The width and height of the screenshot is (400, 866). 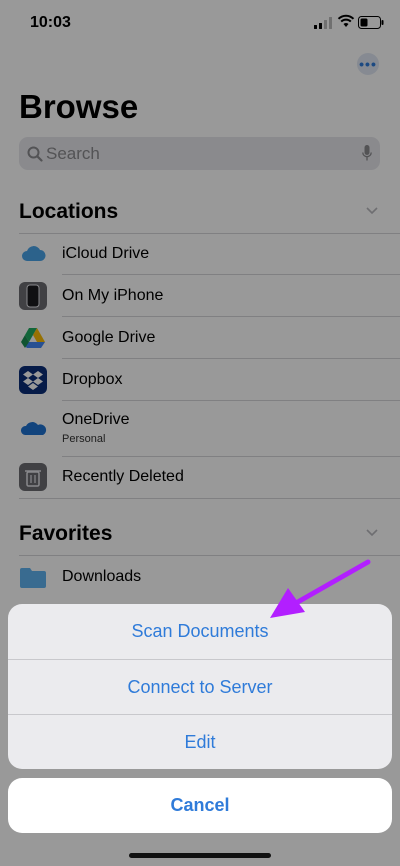 What do you see at coordinates (200, 631) in the screenshot?
I see `scan-documents-button: Scan Documents` at bounding box center [200, 631].